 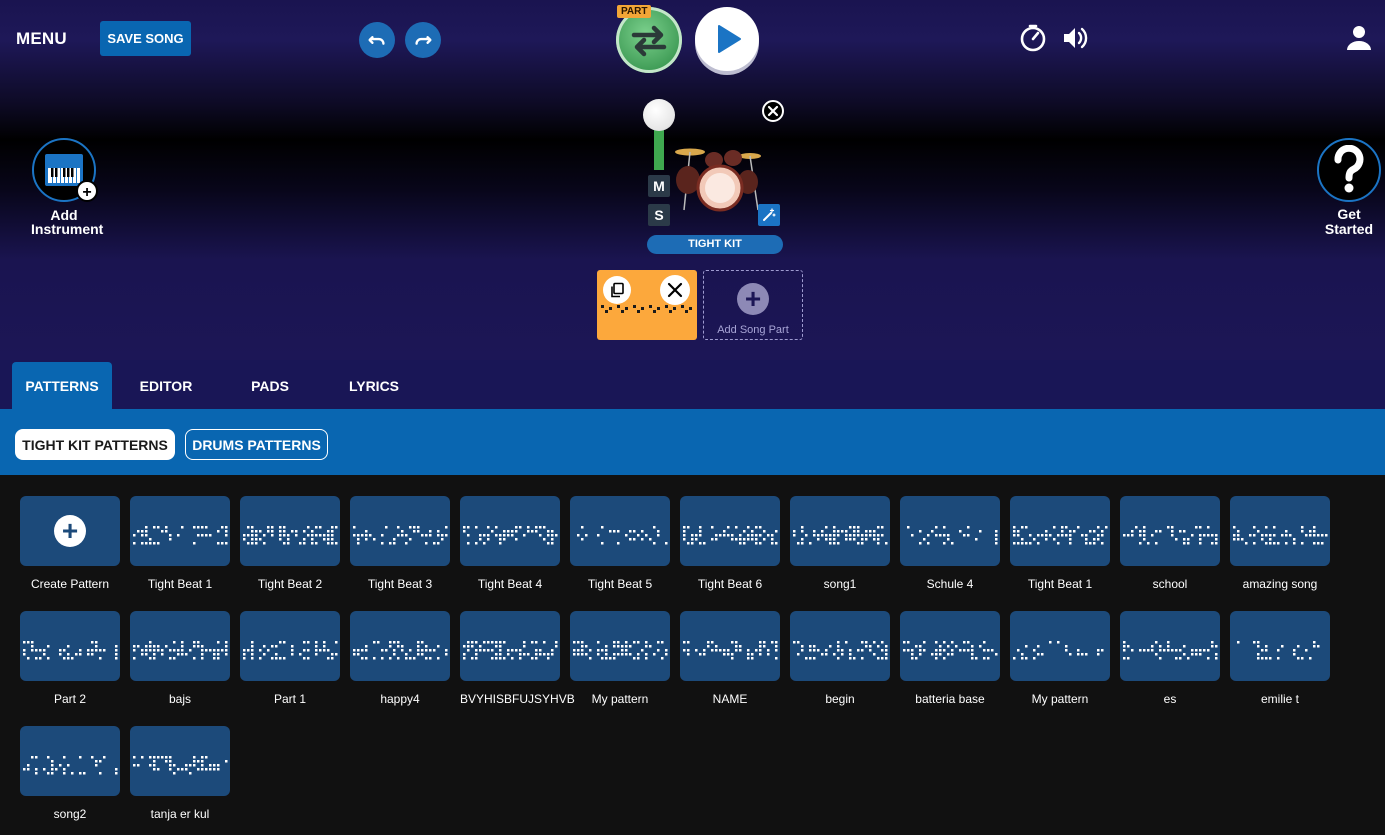 I want to click on pattern-item: Tight Beat 3, so click(x=400, y=543).